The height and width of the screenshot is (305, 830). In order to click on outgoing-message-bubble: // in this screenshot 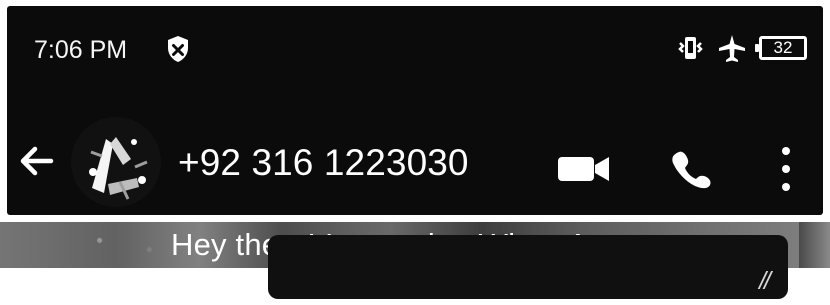, I will do `click(528, 267)`.